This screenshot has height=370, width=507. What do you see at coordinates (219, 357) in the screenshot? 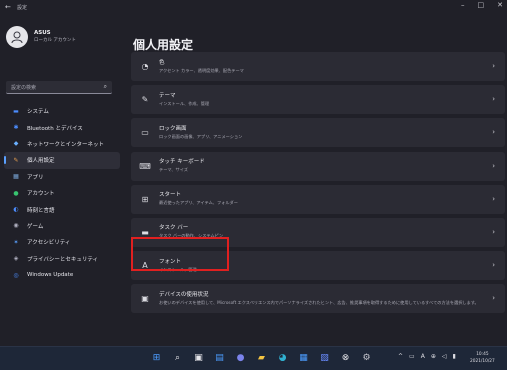
I see `widgets-icon: ▤` at bounding box center [219, 357].